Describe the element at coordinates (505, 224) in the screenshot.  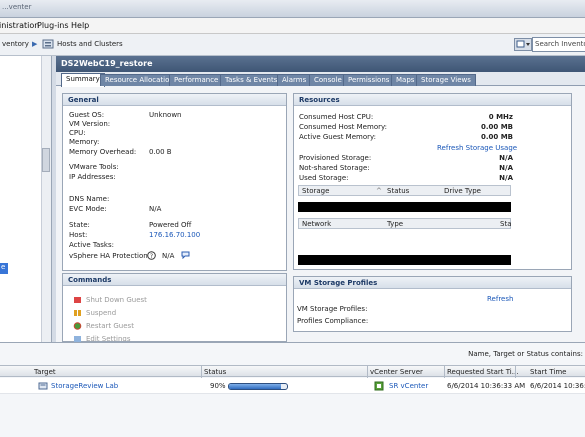
I see `status-column-truncated: Sta` at that location.